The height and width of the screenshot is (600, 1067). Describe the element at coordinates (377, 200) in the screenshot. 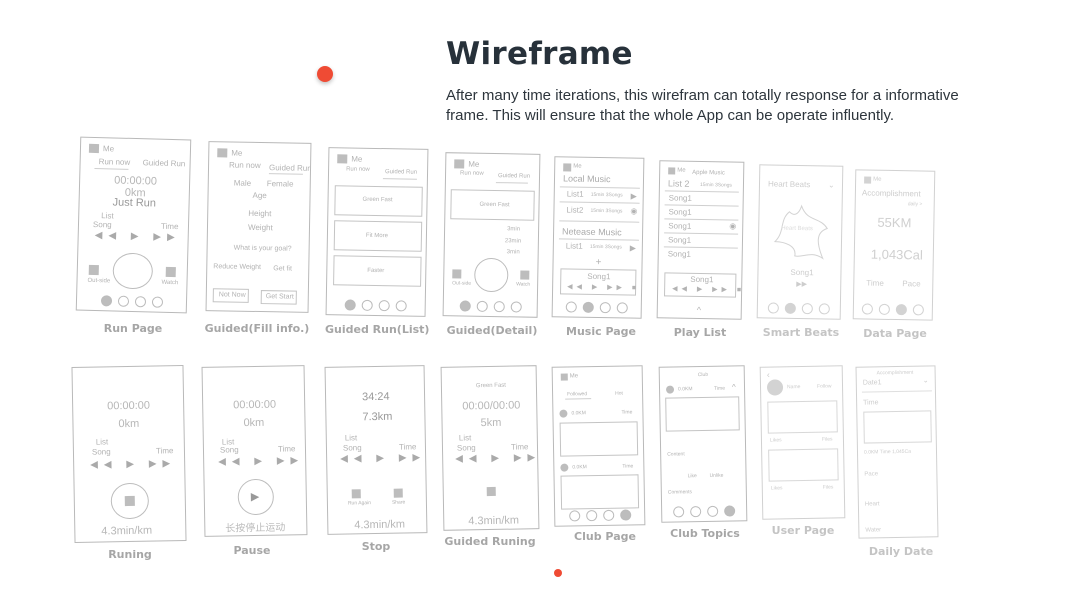

I see `guided-item-1: Green Fast` at that location.